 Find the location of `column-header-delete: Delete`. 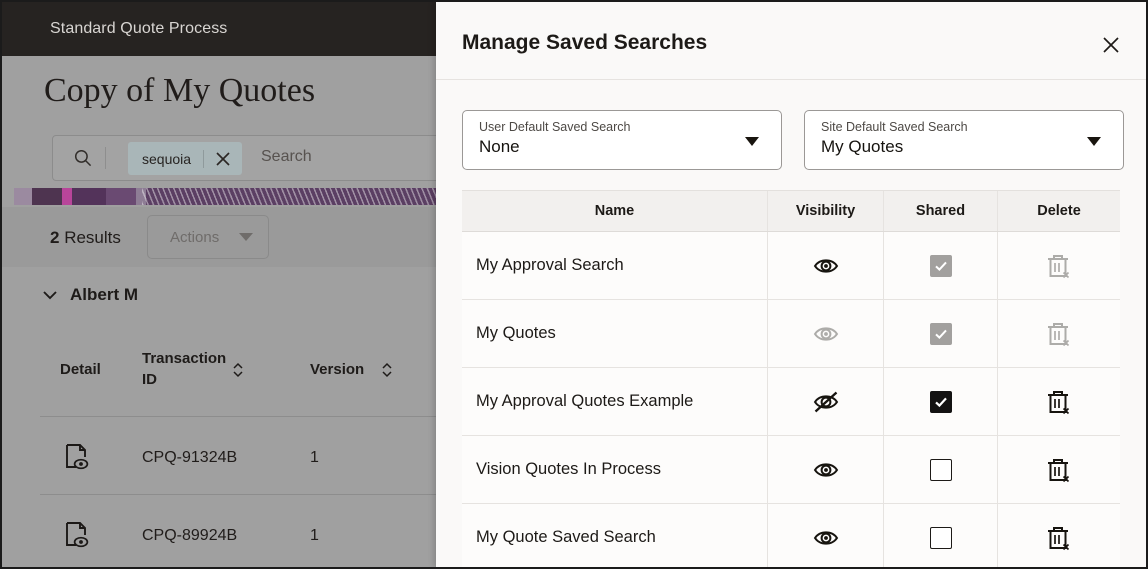

column-header-delete: Delete is located at coordinates (1059, 211).